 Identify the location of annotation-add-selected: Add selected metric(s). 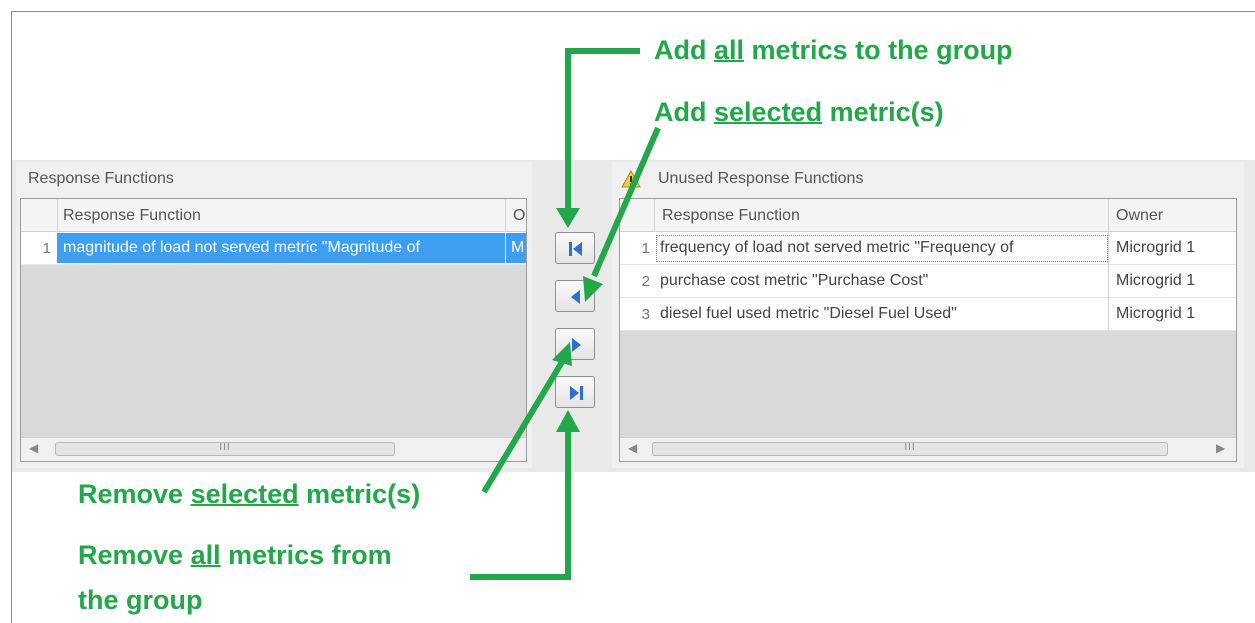
(799, 112).